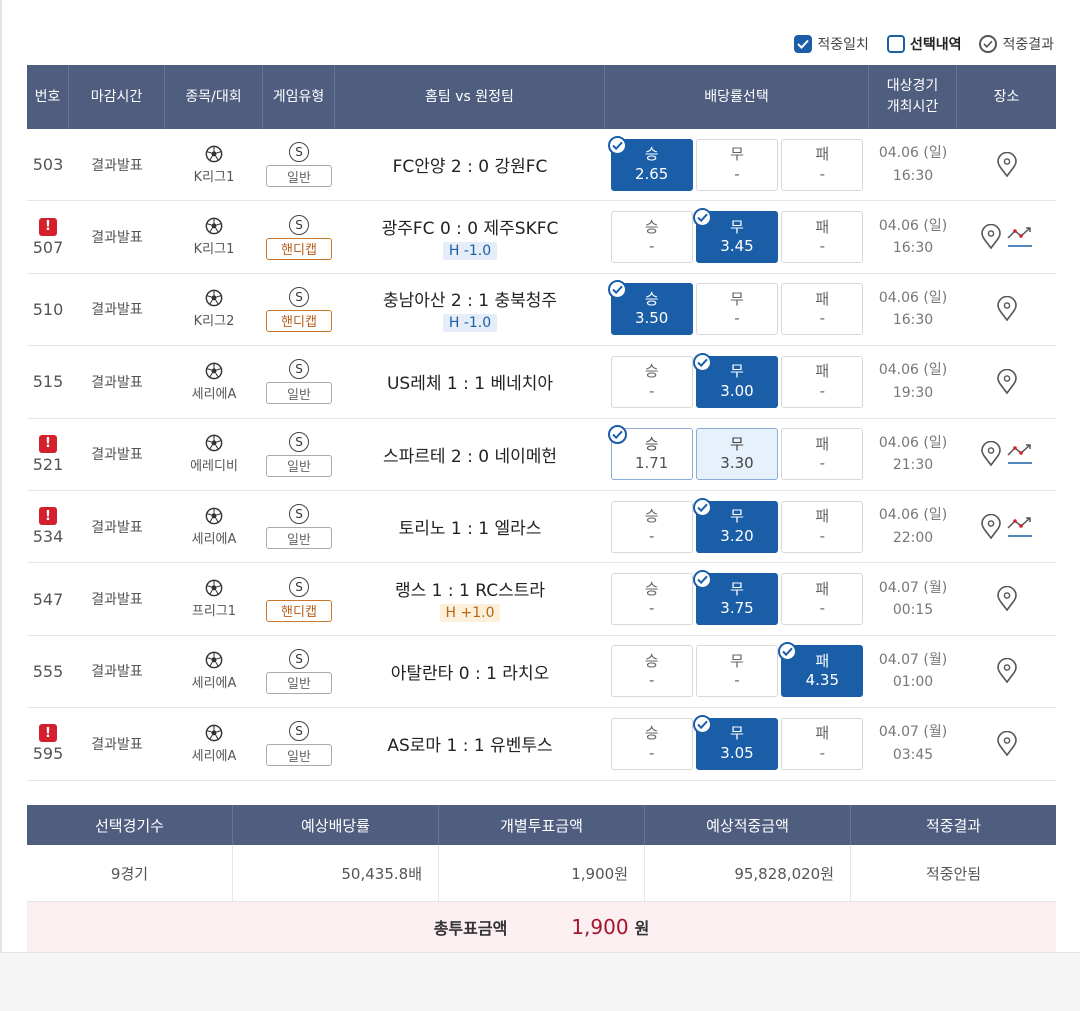  I want to click on odd-draw-button: 무 3.00, so click(735, 380).